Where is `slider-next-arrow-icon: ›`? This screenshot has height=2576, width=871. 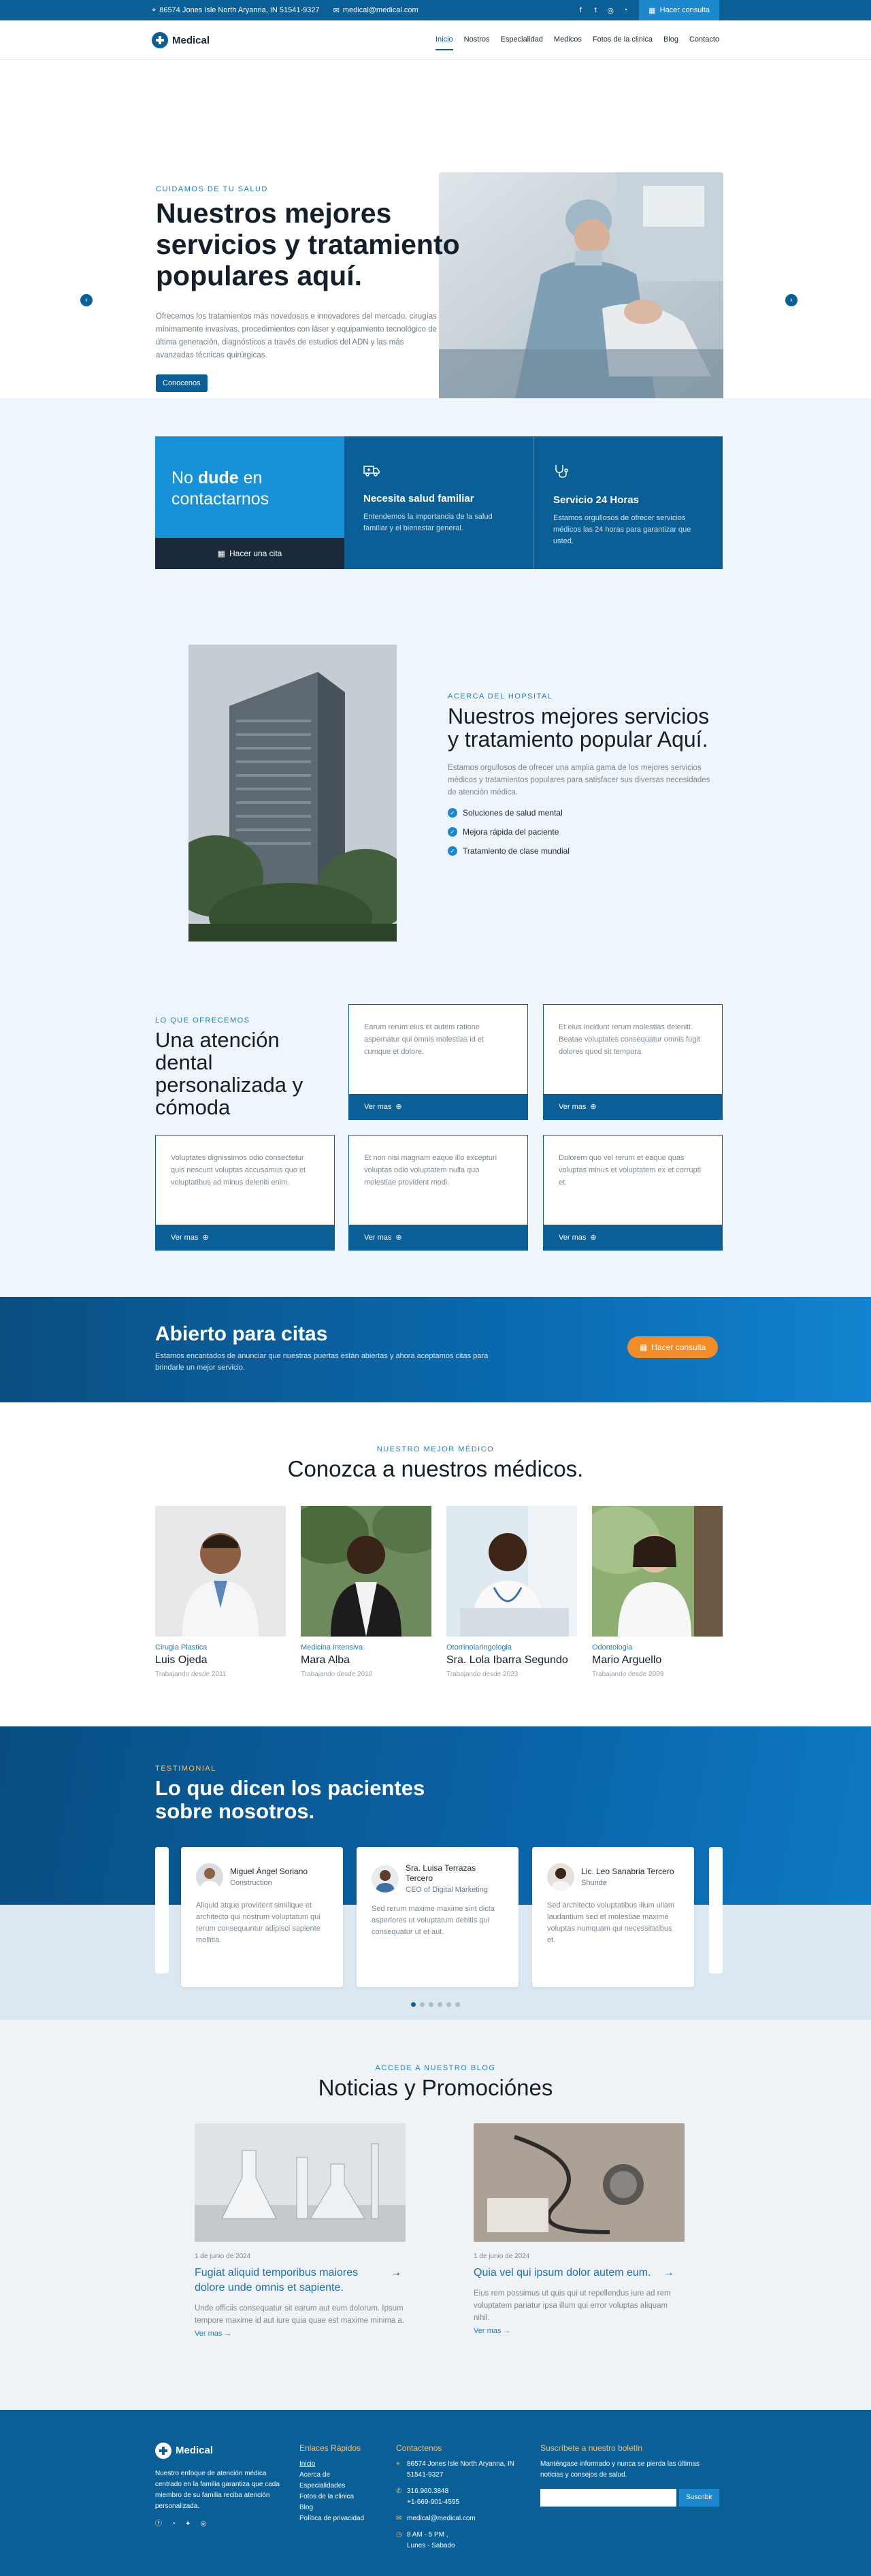 slider-next-arrow-icon: › is located at coordinates (792, 300).